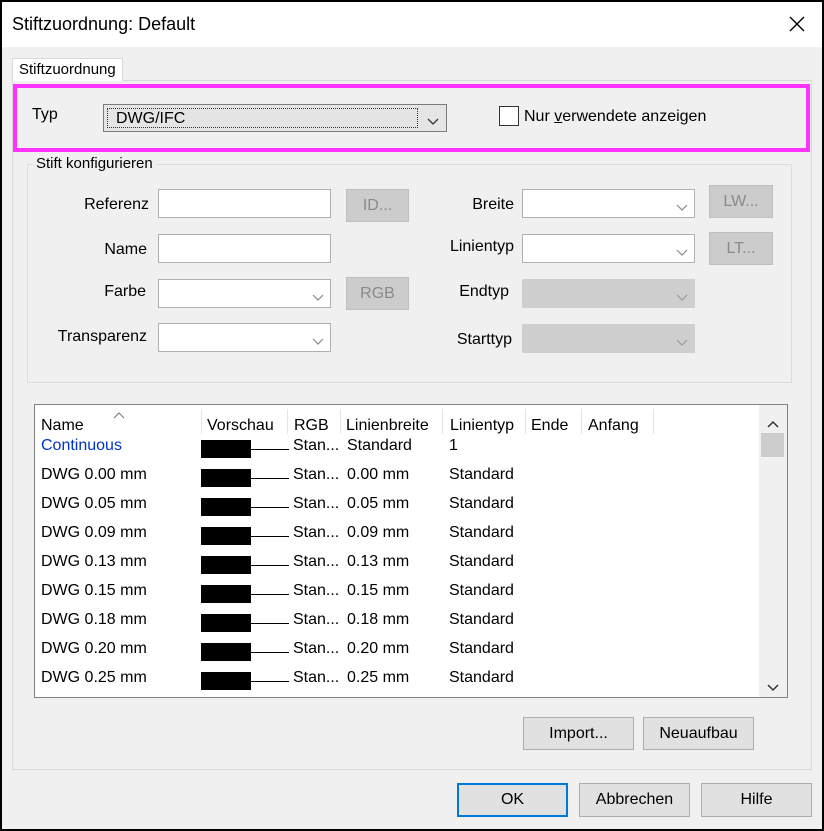 The image size is (824, 831). What do you see at coordinates (698, 733) in the screenshot?
I see `neuaufbau-button: Neuaufbau` at bounding box center [698, 733].